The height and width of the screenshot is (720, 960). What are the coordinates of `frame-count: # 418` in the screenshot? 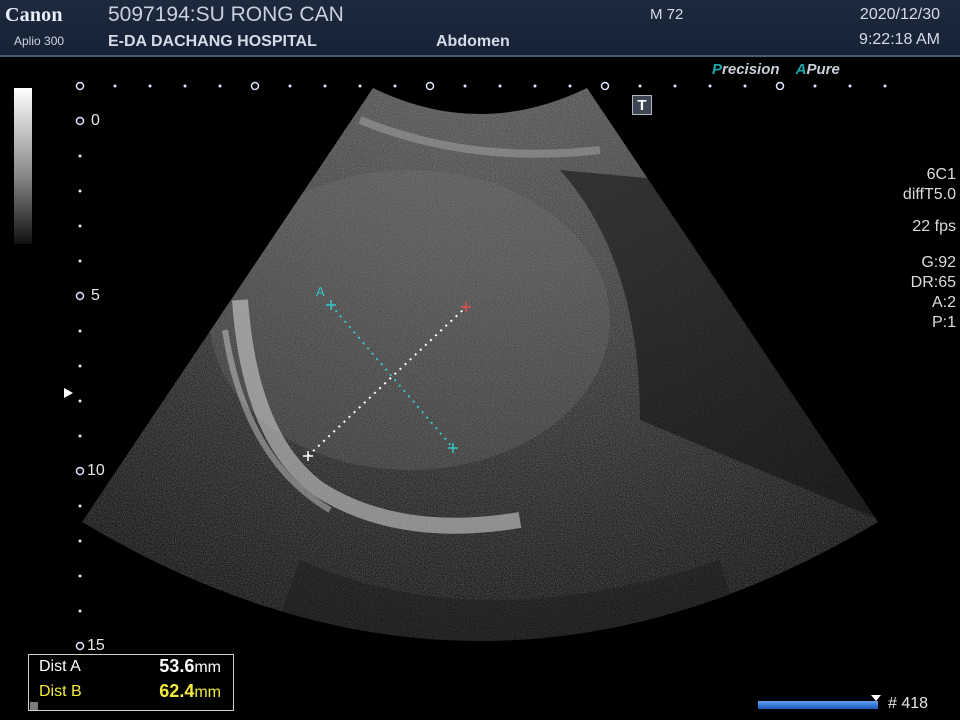 It's located at (908, 703).